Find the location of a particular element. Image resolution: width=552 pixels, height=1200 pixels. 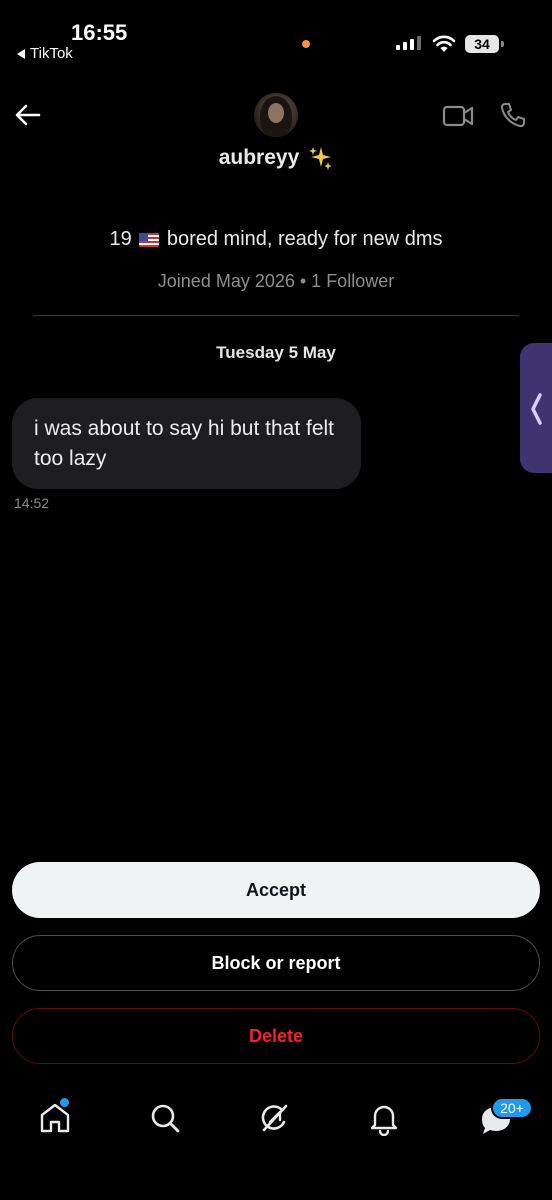

back-to-app-link: TikTok is located at coordinates (45, 53).